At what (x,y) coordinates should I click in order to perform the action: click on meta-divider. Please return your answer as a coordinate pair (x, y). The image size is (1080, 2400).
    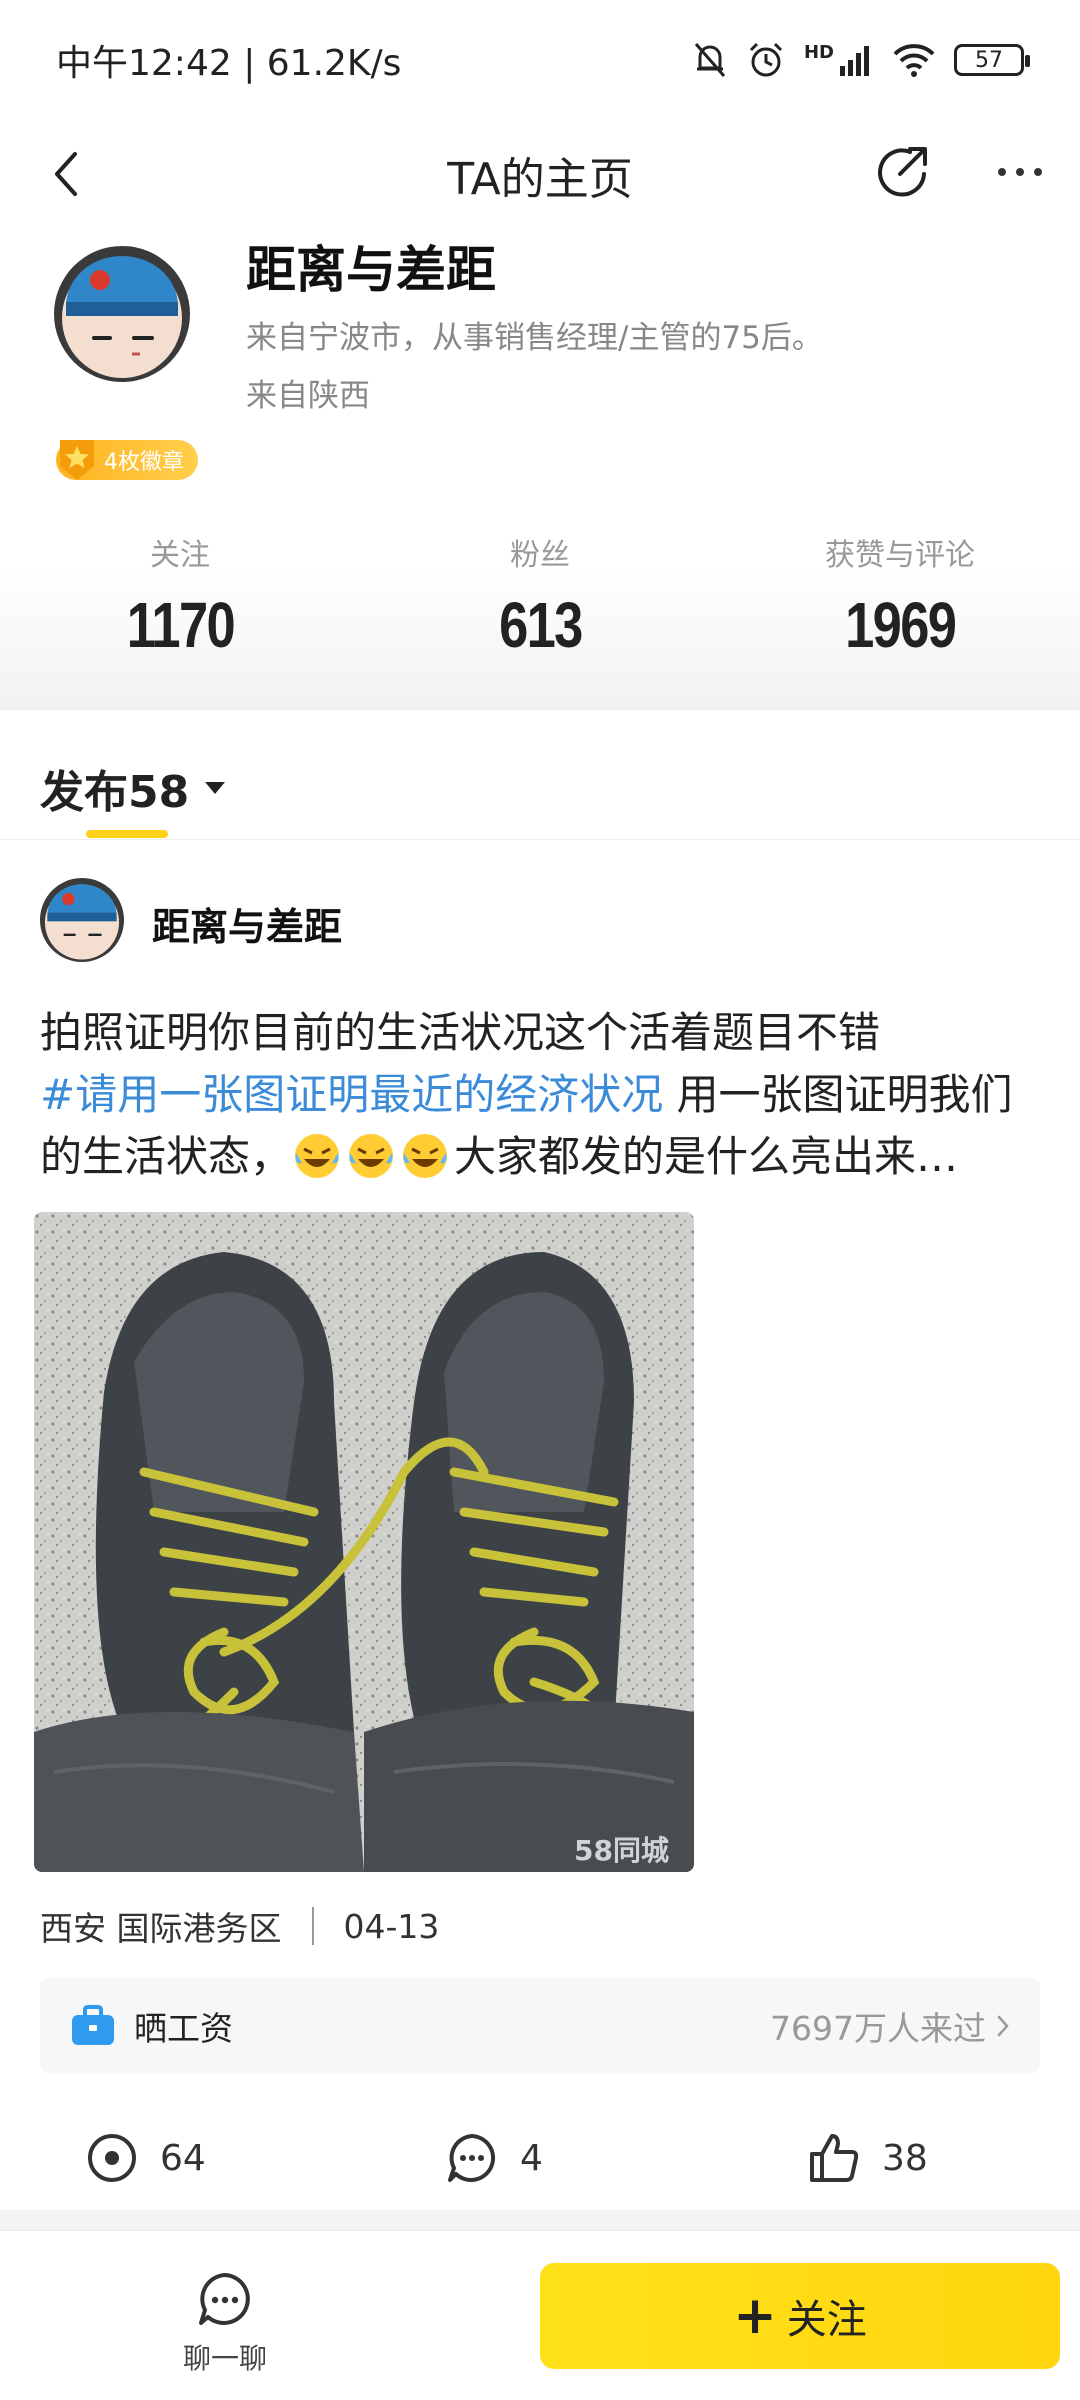
    Looking at the image, I should click on (312, 1926).